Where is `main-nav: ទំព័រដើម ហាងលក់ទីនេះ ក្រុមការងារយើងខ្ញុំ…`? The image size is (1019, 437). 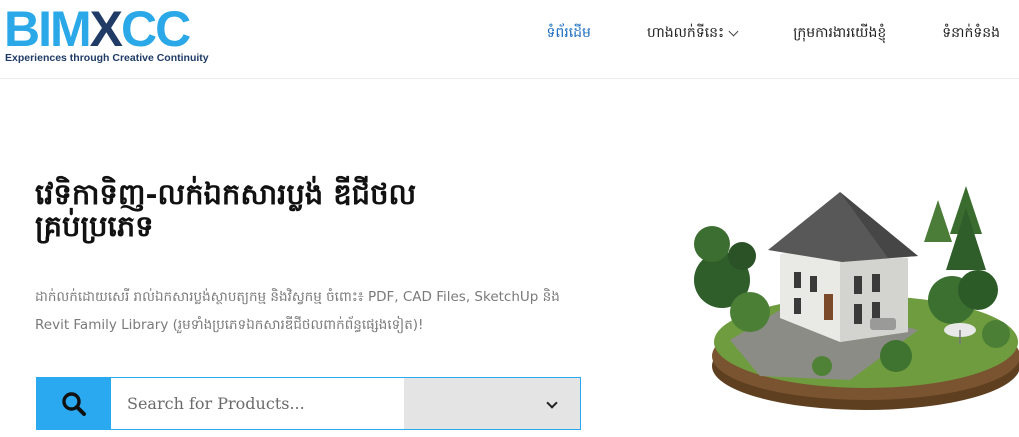 main-nav: ទំព័រដើម ហាងលក់ទីនេះ ក្រុមការងារយើងខ្ញុំ… is located at coordinates (755, 33).